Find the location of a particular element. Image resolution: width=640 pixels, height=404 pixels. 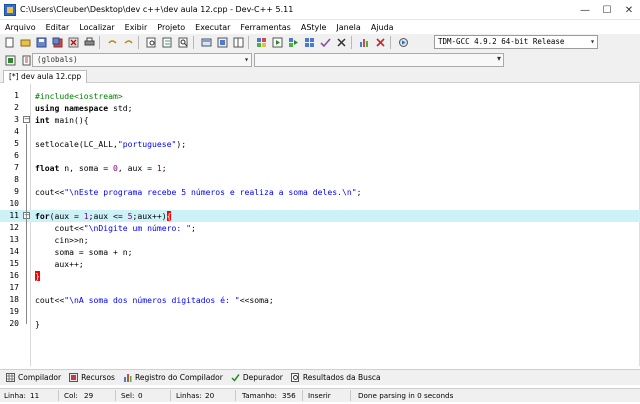

delete-profile-icon is located at coordinates (380, 42).